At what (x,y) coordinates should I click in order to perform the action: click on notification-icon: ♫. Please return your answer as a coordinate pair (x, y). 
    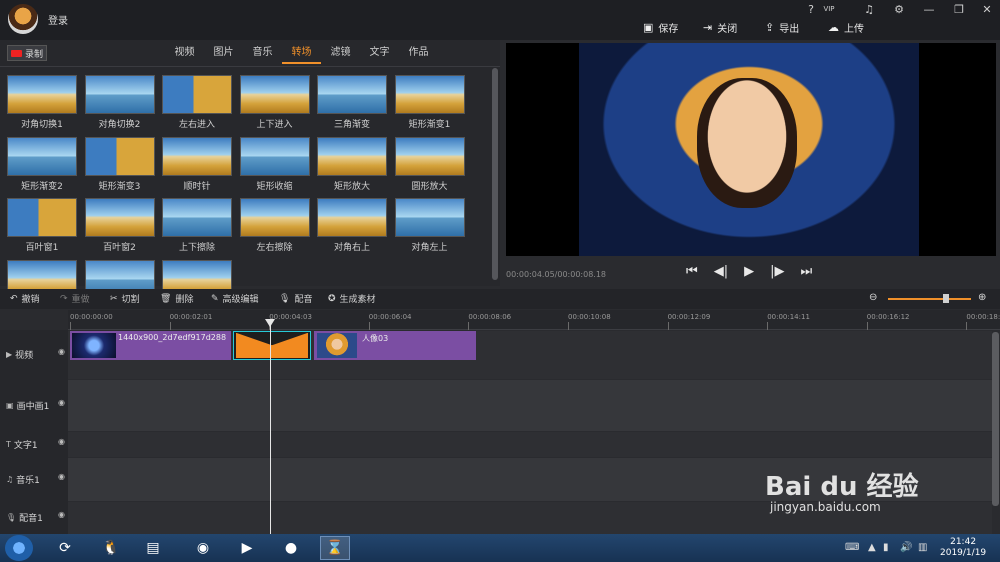
    Looking at the image, I should click on (869, 10).